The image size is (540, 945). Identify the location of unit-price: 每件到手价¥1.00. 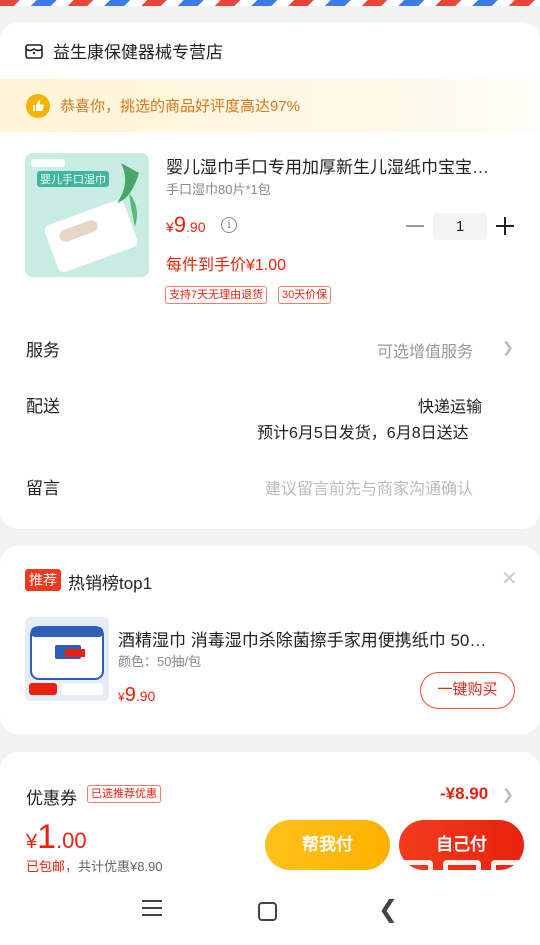
(226, 265).